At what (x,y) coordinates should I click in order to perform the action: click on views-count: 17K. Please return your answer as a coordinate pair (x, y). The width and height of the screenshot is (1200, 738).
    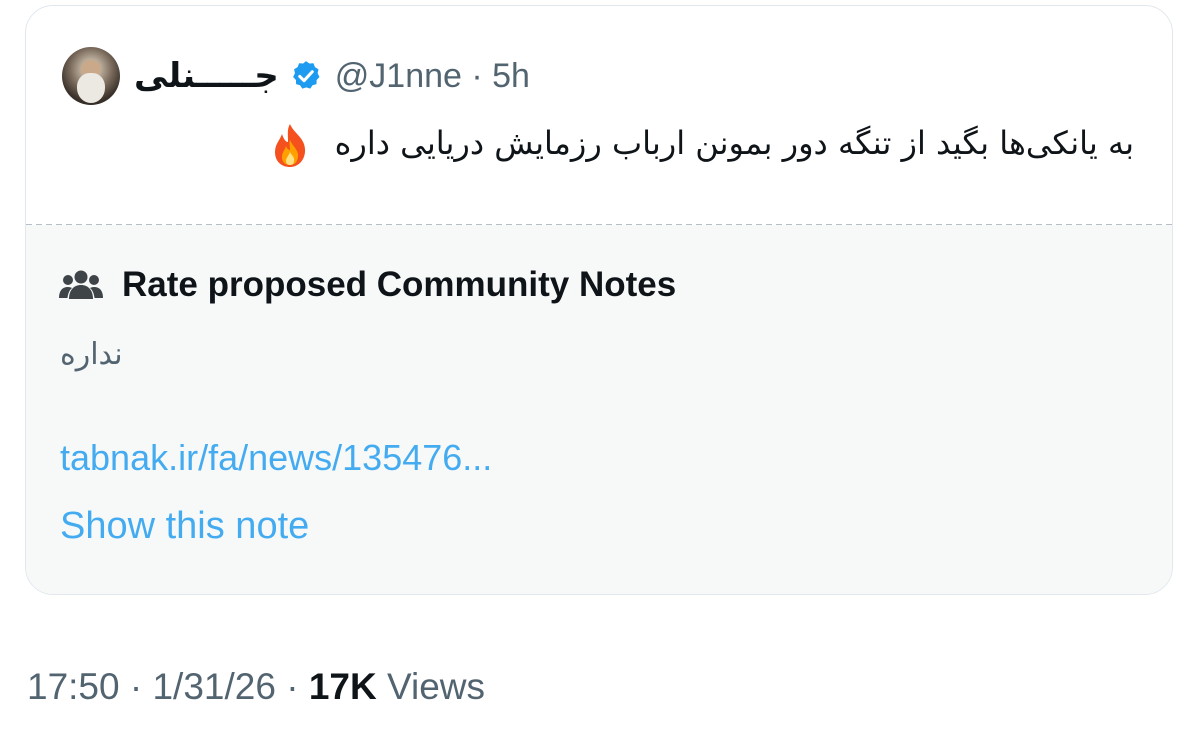
    Looking at the image, I should click on (342, 686).